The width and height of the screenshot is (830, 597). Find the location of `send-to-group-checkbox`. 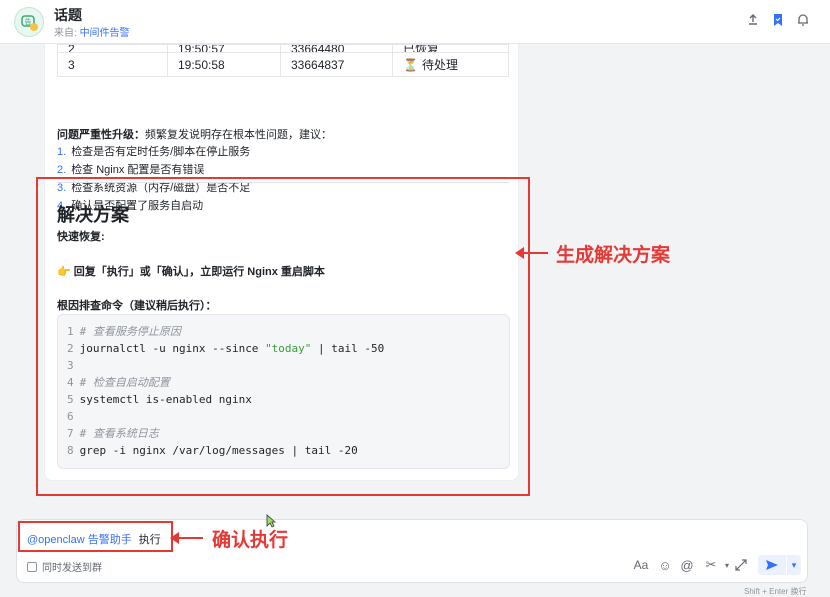

send-to-group-checkbox is located at coordinates (32, 566).